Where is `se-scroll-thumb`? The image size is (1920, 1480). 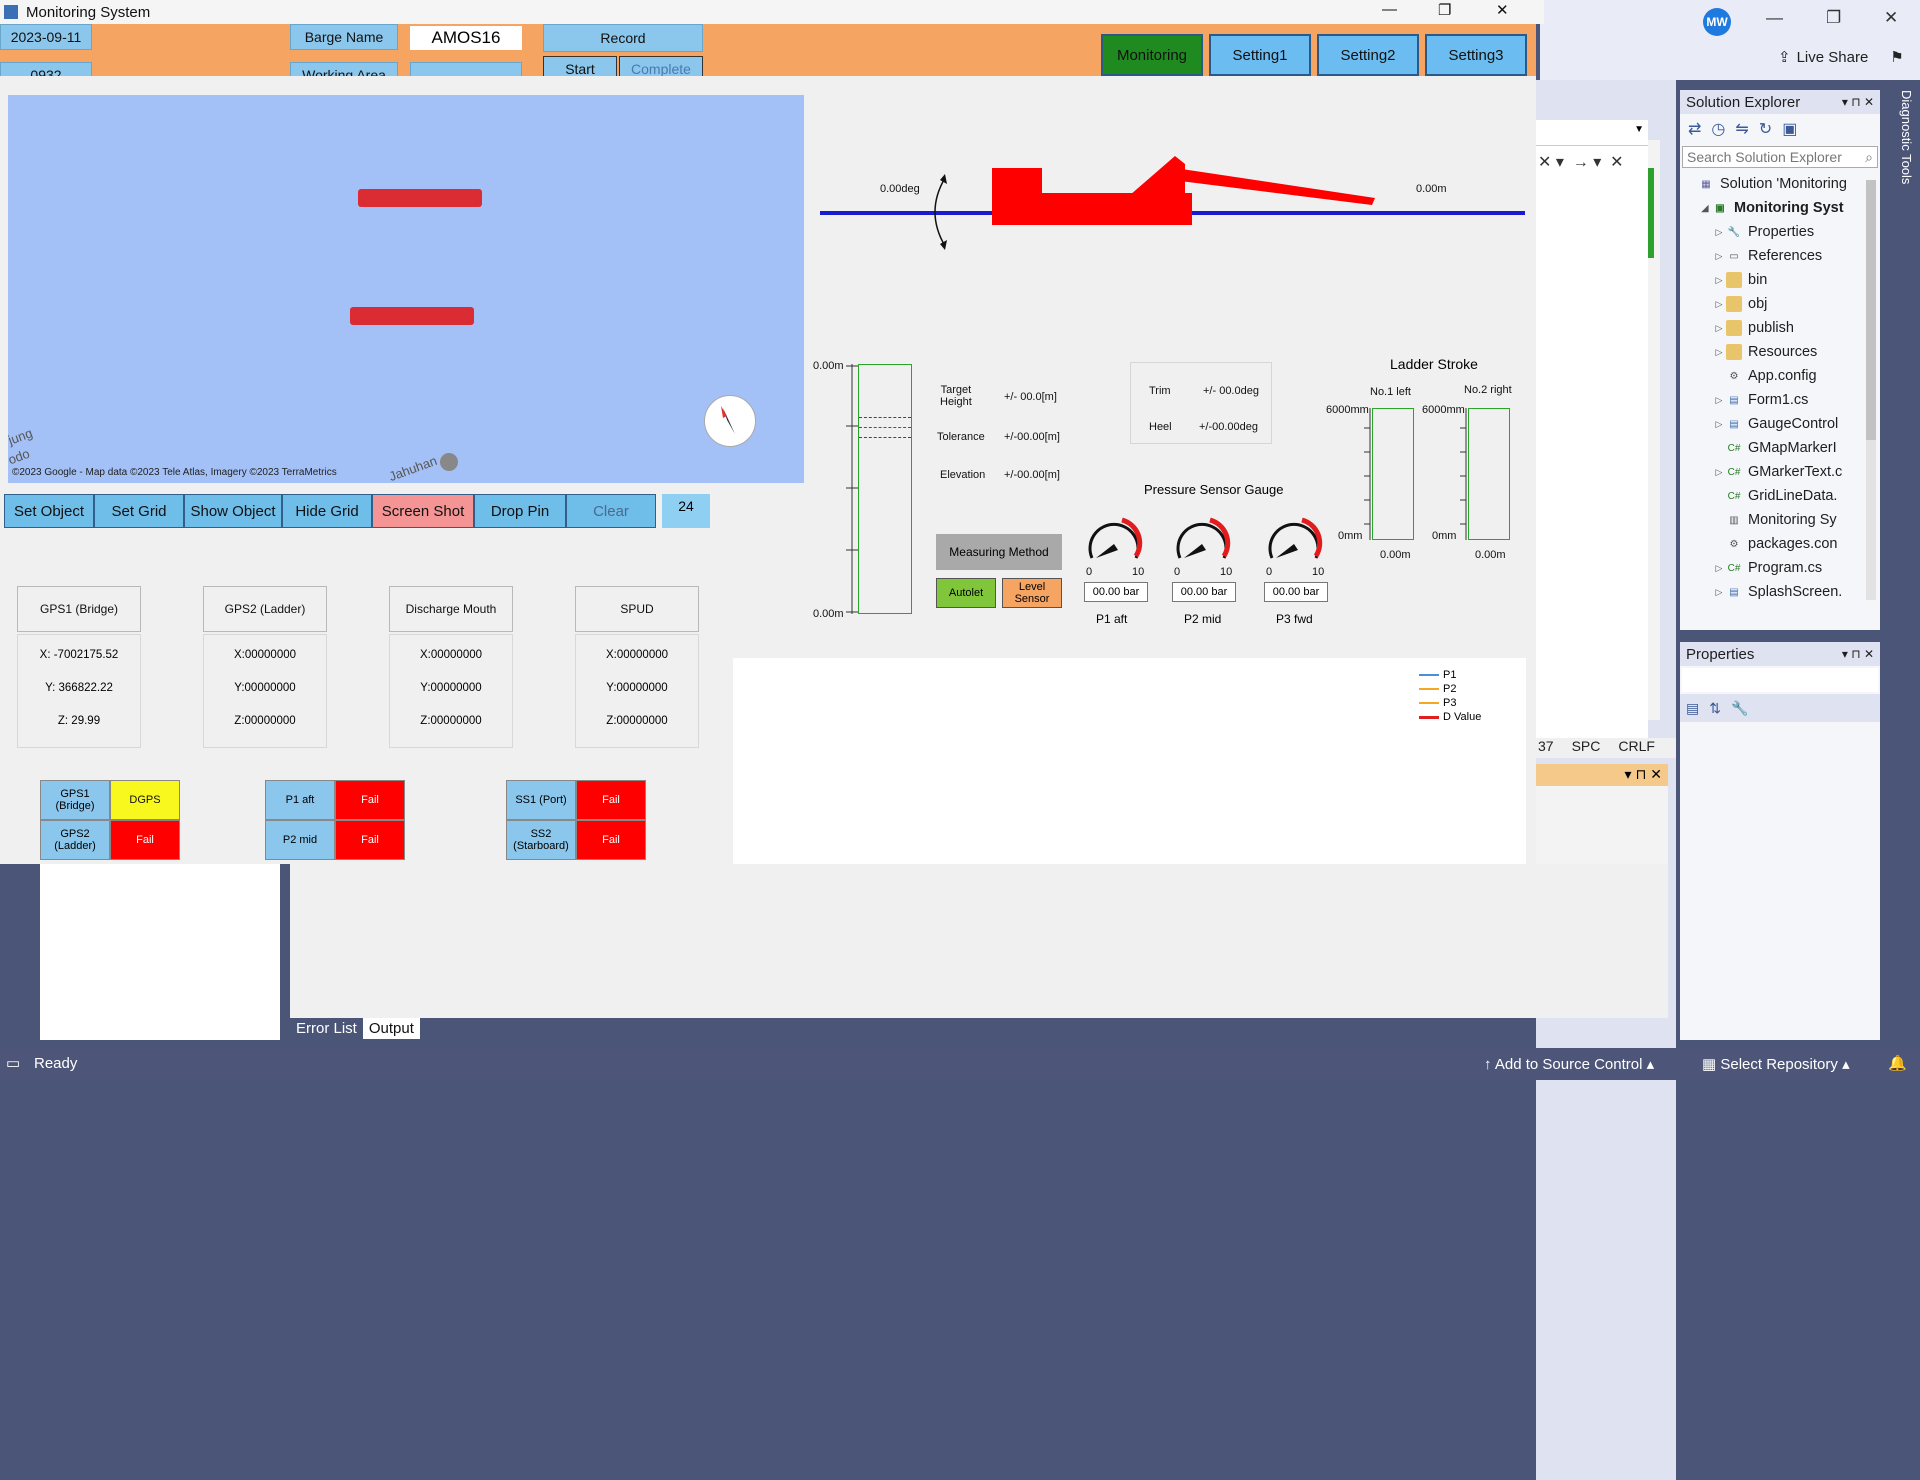 se-scroll-thumb is located at coordinates (1871, 310).